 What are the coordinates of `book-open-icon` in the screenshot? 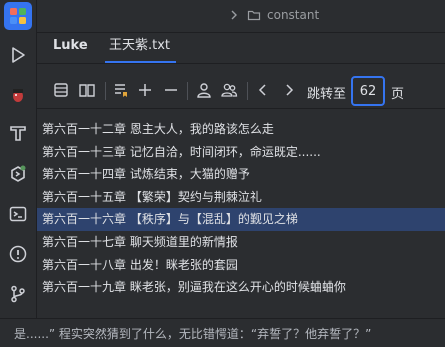 It's located at (87, 90).